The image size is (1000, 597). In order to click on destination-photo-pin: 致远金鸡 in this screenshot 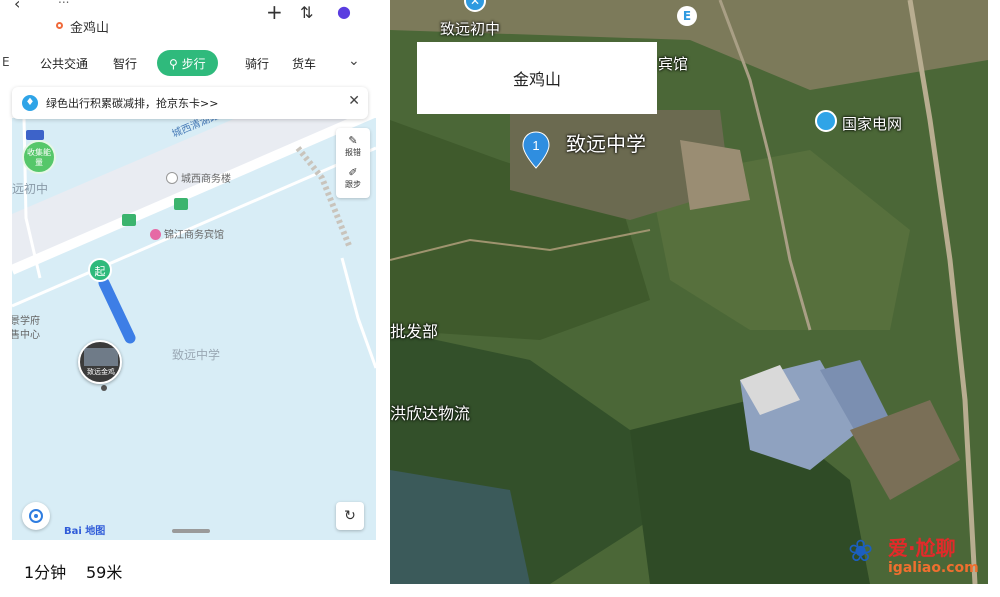, I will do `click(100, 362)`.